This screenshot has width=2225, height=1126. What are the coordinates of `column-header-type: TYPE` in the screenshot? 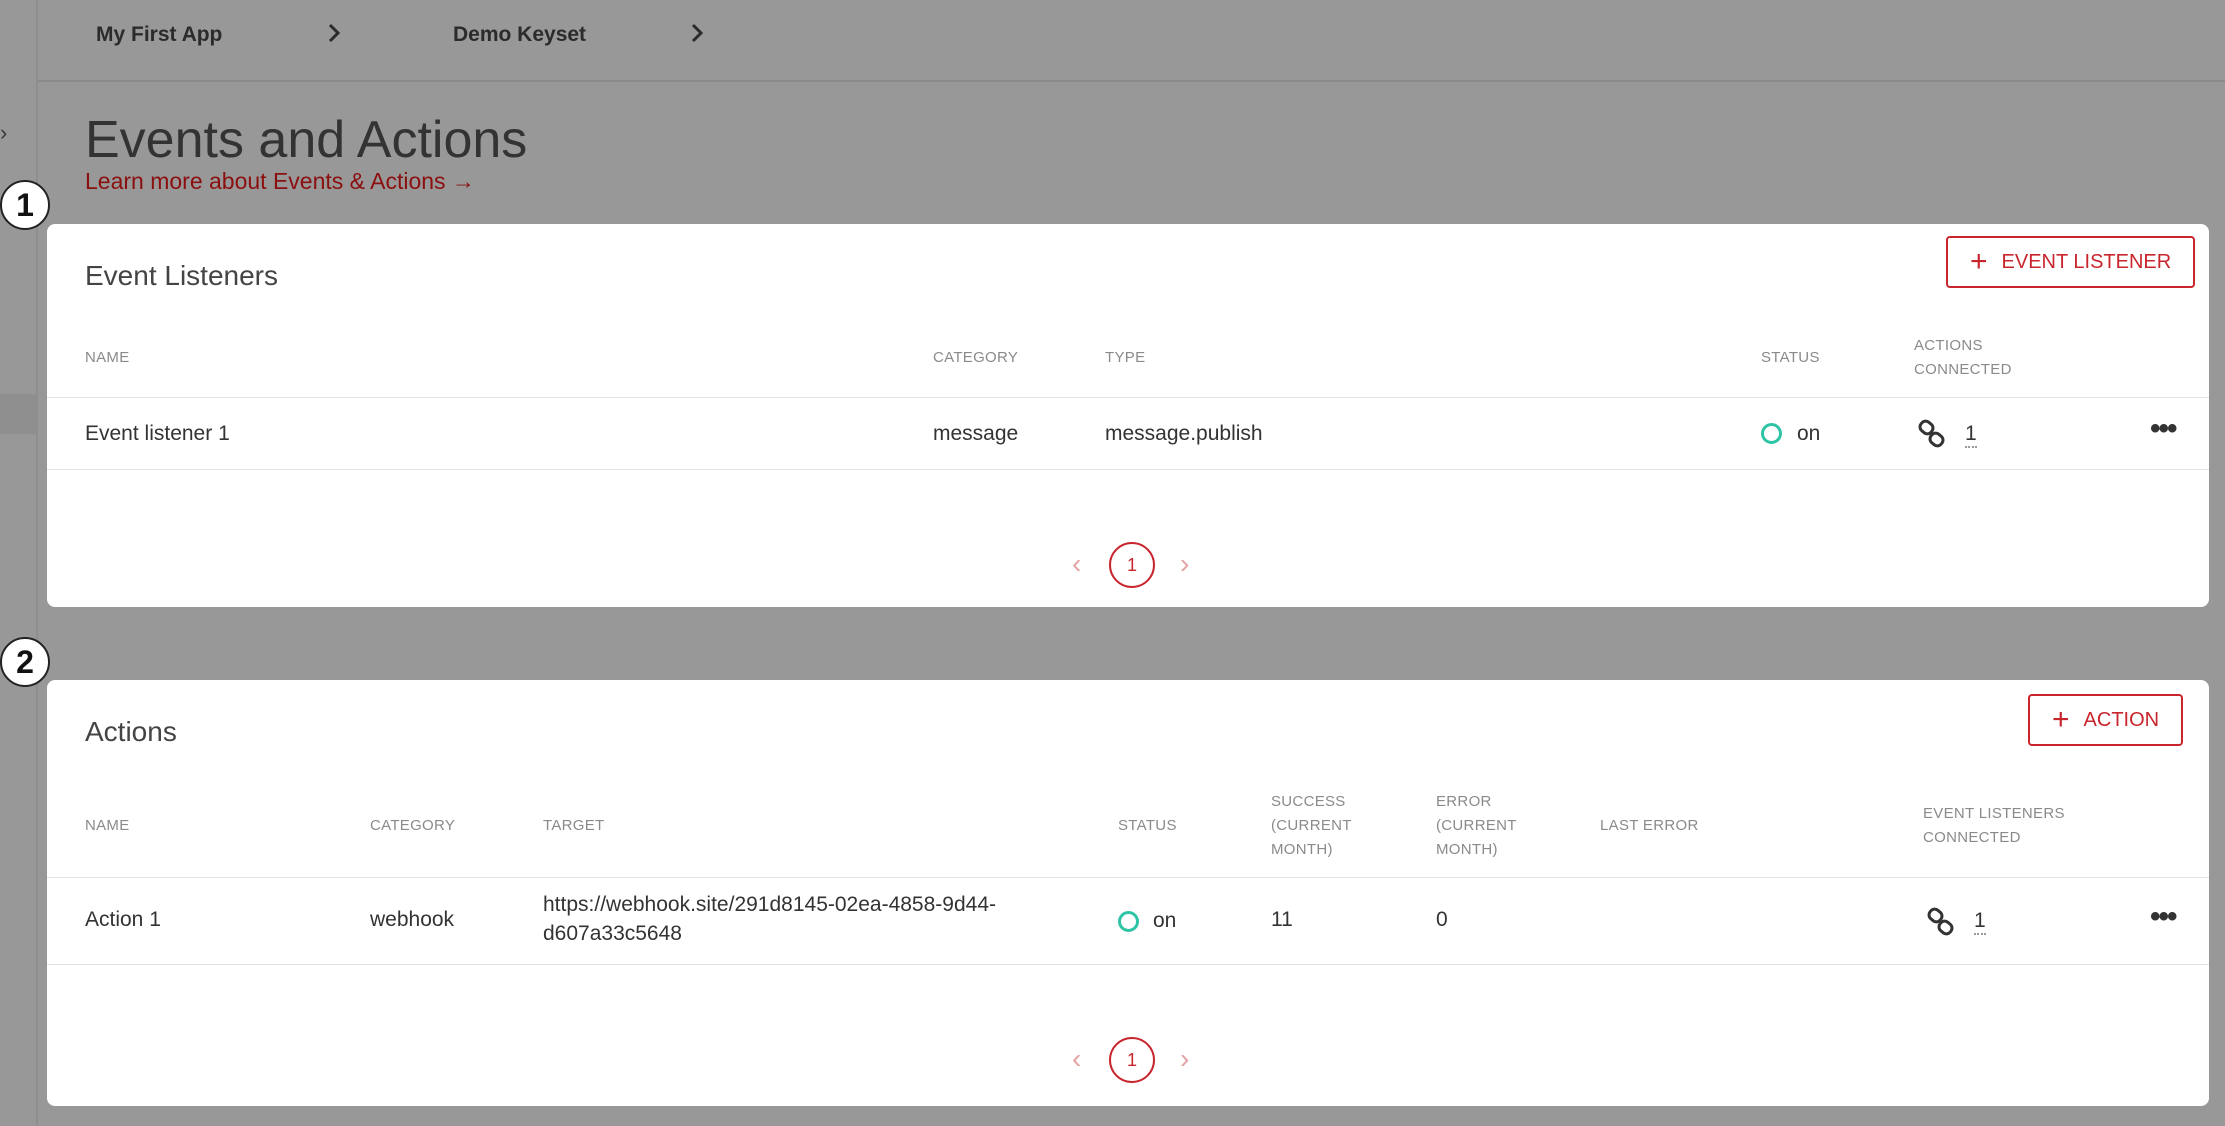 It's located at (1125, 357).